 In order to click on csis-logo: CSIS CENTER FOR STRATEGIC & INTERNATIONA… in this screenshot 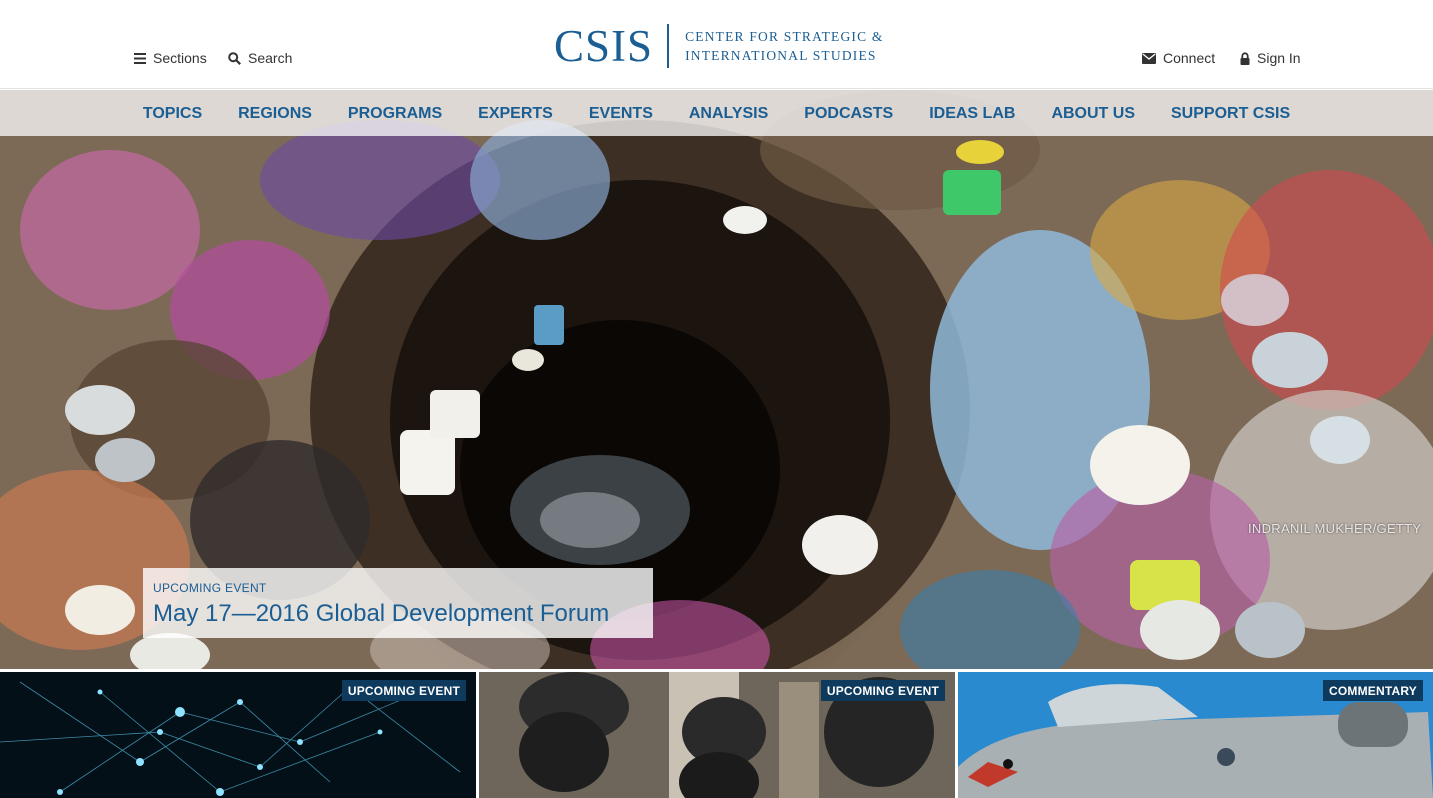, I will do `click(719, 46)`.